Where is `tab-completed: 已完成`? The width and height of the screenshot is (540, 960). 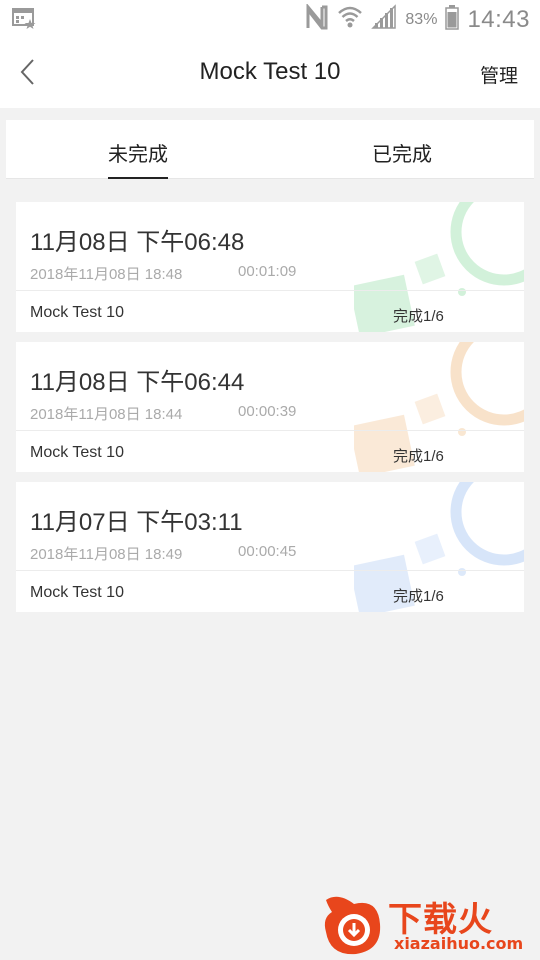 tab-completed: 已完成 is located at coordinates (402, 149).